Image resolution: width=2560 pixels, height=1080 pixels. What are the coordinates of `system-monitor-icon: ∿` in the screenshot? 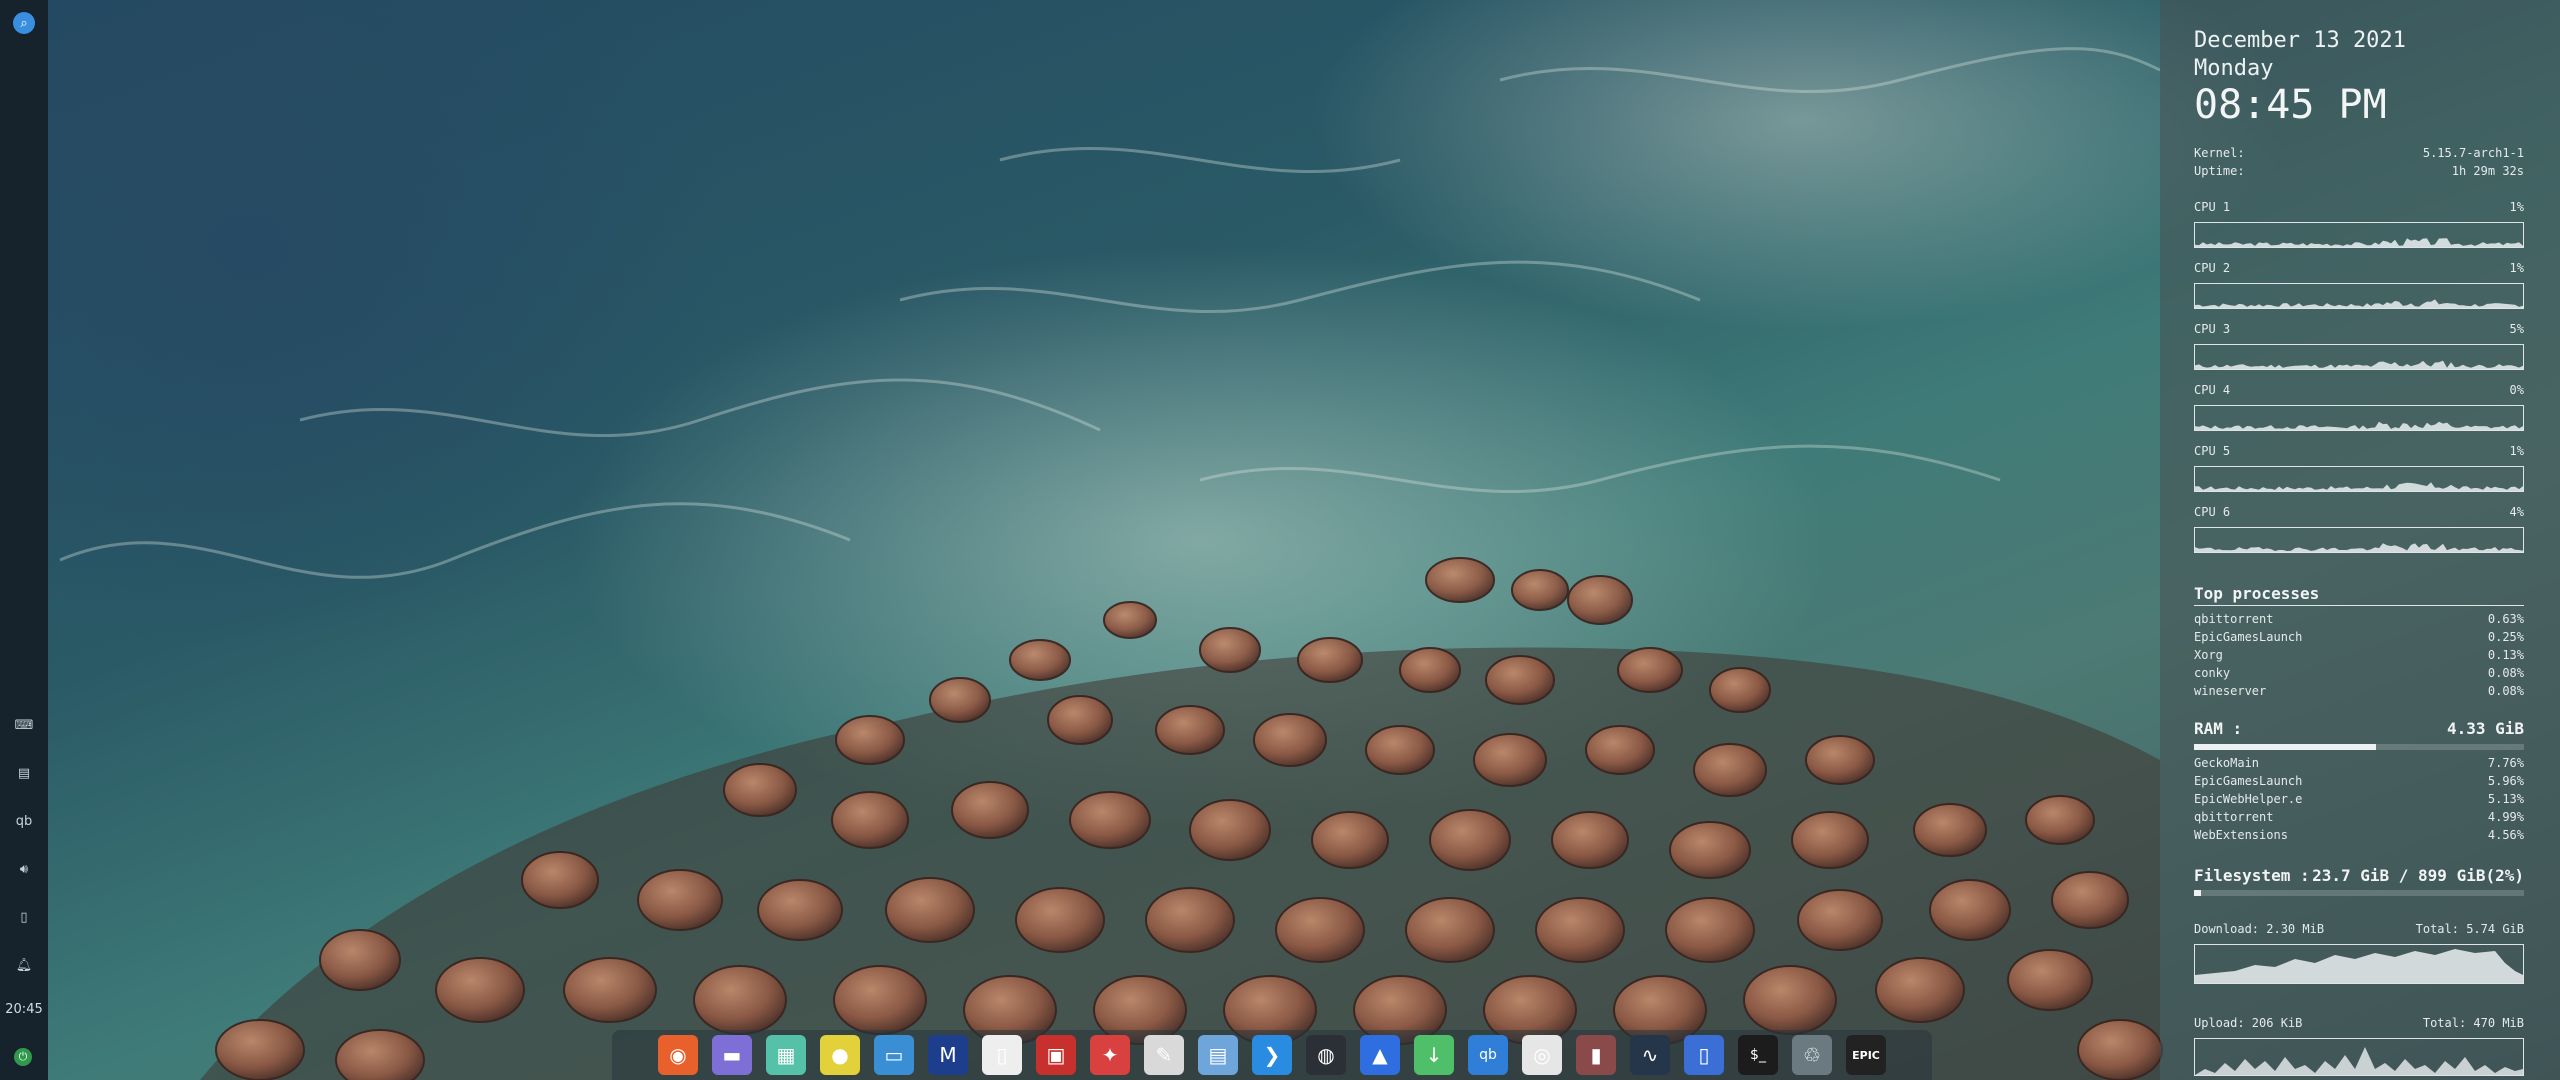 It's located at (1650, 1055).